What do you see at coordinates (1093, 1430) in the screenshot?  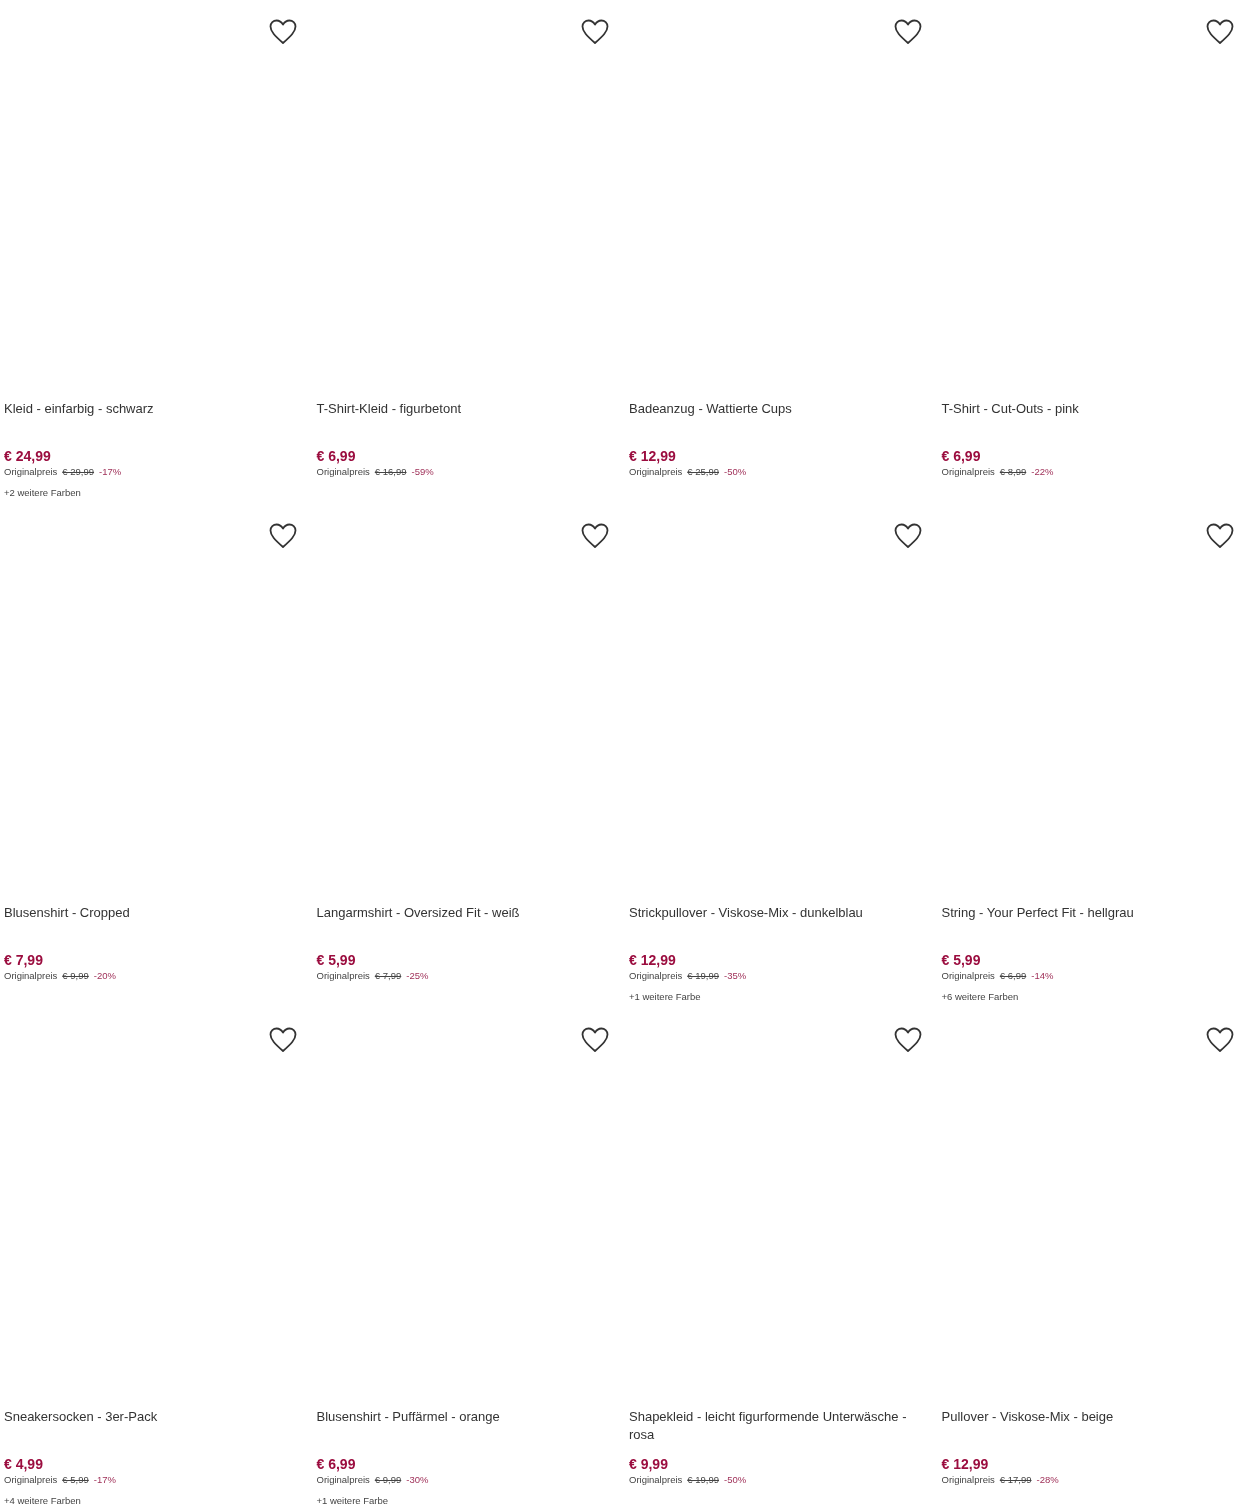 I see `product-title: Pullover - Viskose-Mix - beige` at bounding box center [1093, 1430].